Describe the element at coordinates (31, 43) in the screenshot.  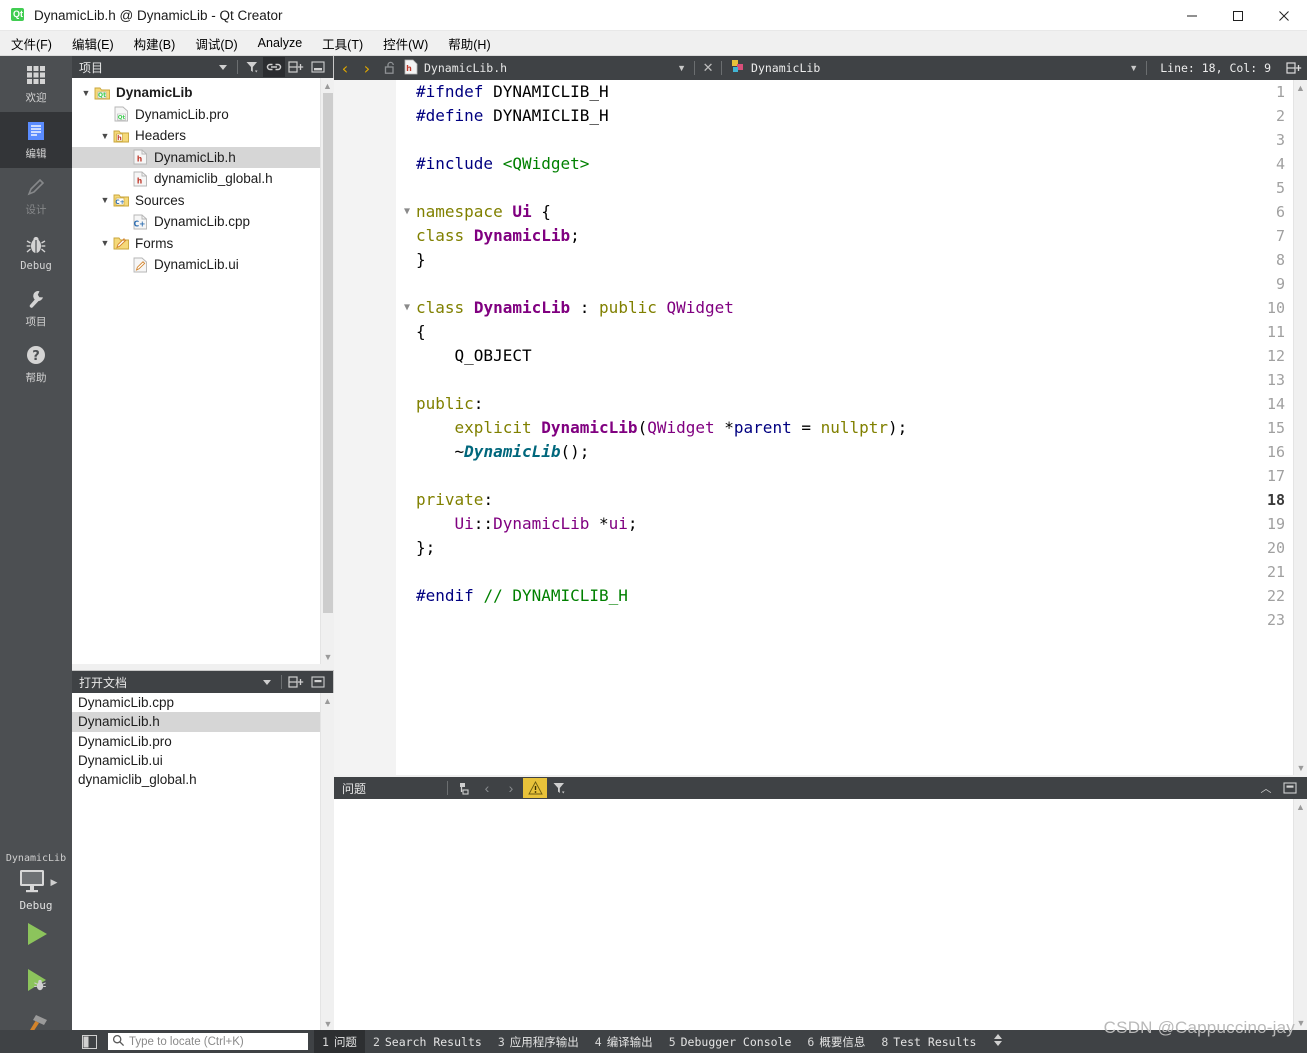
I see `menu-file: 文件(F)` at that location.